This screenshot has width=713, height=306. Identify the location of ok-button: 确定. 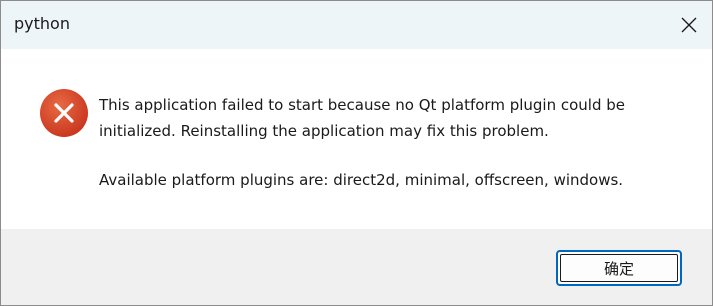
(619, 268).